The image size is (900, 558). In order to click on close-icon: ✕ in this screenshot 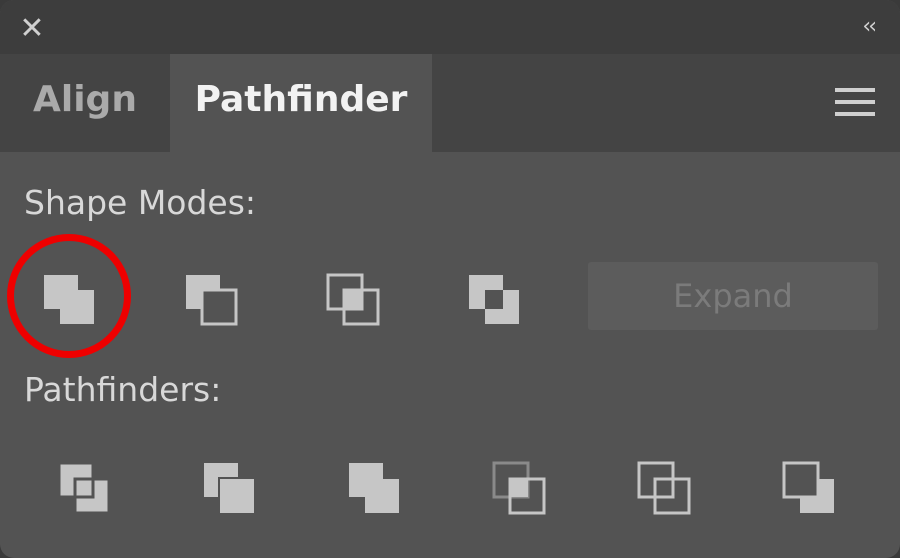, I will do `click(32, 29)`.